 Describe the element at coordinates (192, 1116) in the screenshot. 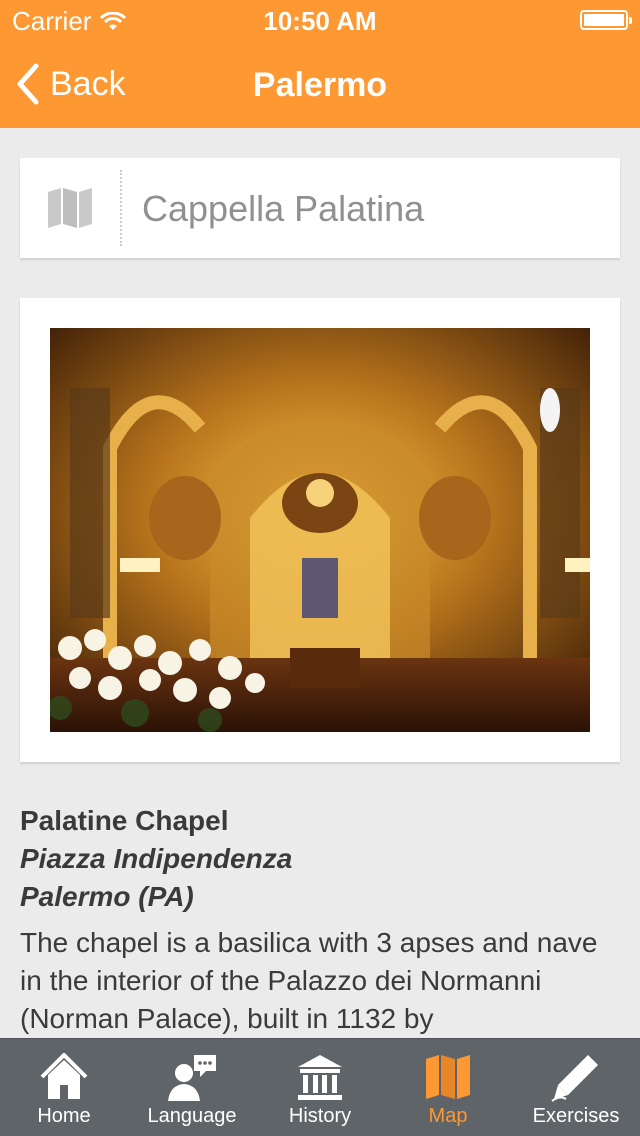

I see `tab-label: Language` at that location.